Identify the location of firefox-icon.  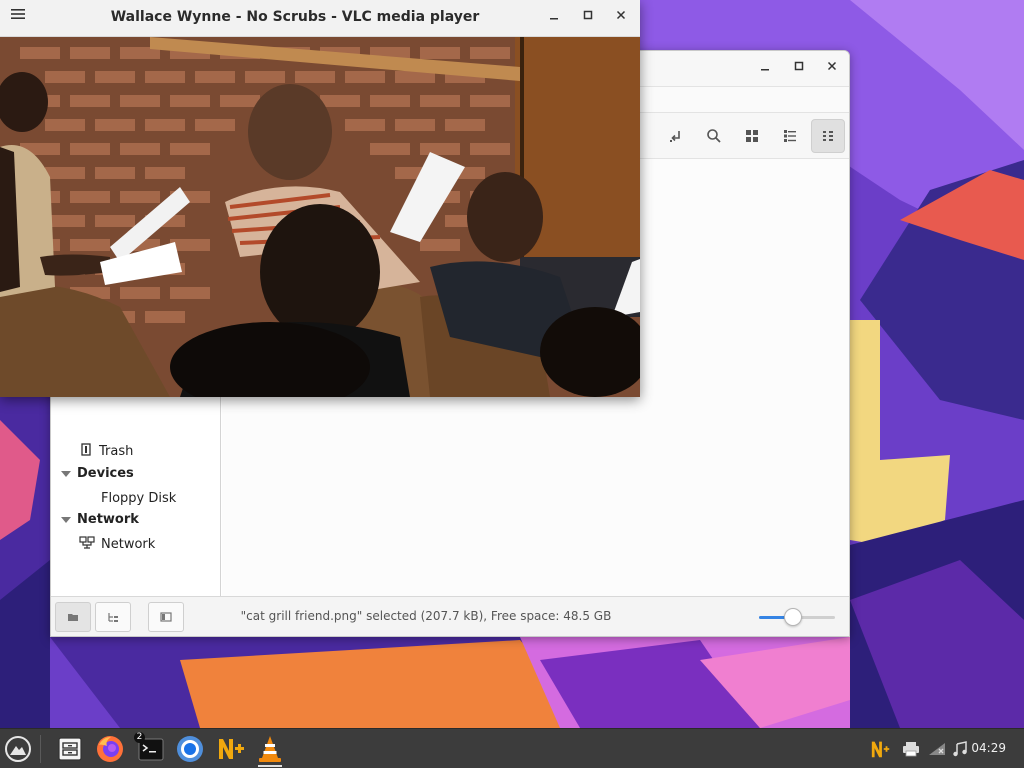
(110, 749).